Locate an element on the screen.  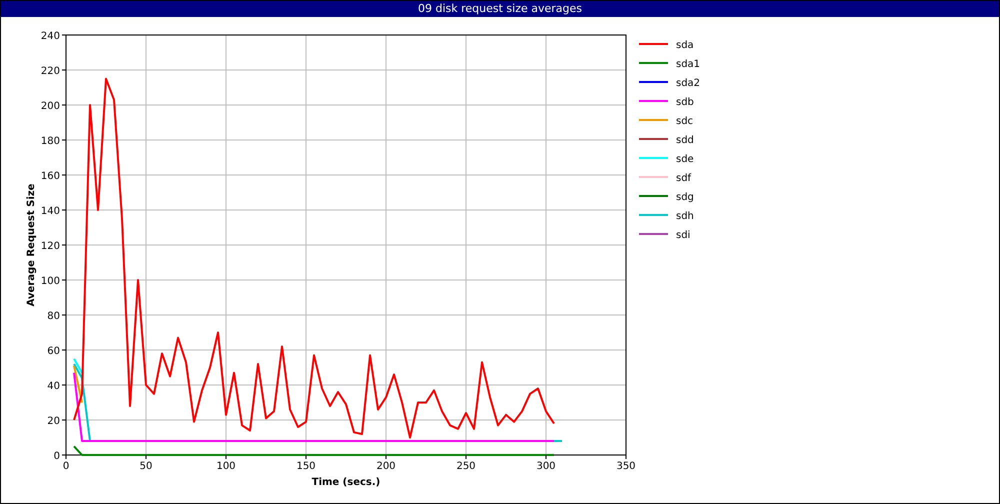
legend-label: sdb is located at coordinates (685, 102).